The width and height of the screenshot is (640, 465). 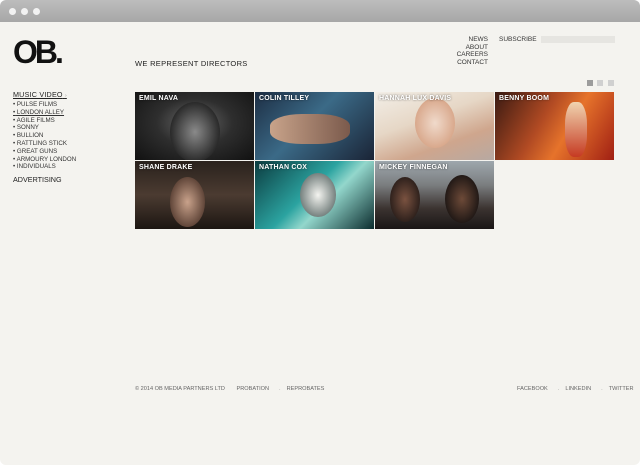 I want to click on browser-titlebar, so click(x=320, y=11).